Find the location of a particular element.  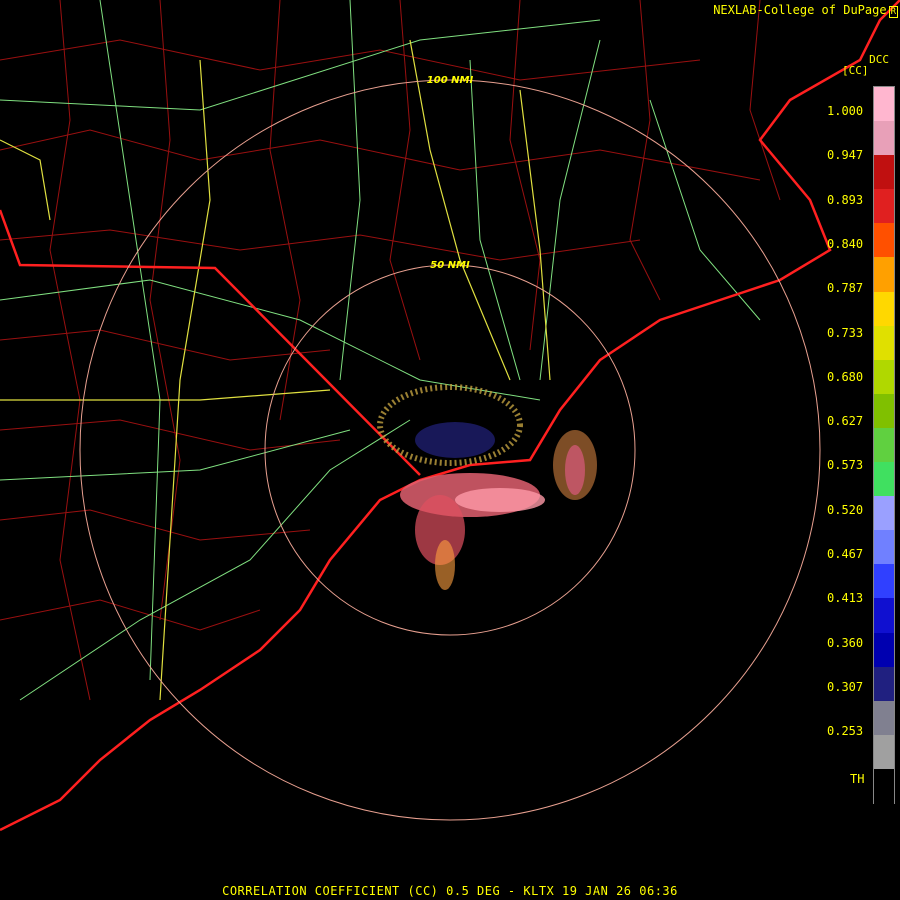

legend-label: 0.307 is located at coordinates (845, 686).